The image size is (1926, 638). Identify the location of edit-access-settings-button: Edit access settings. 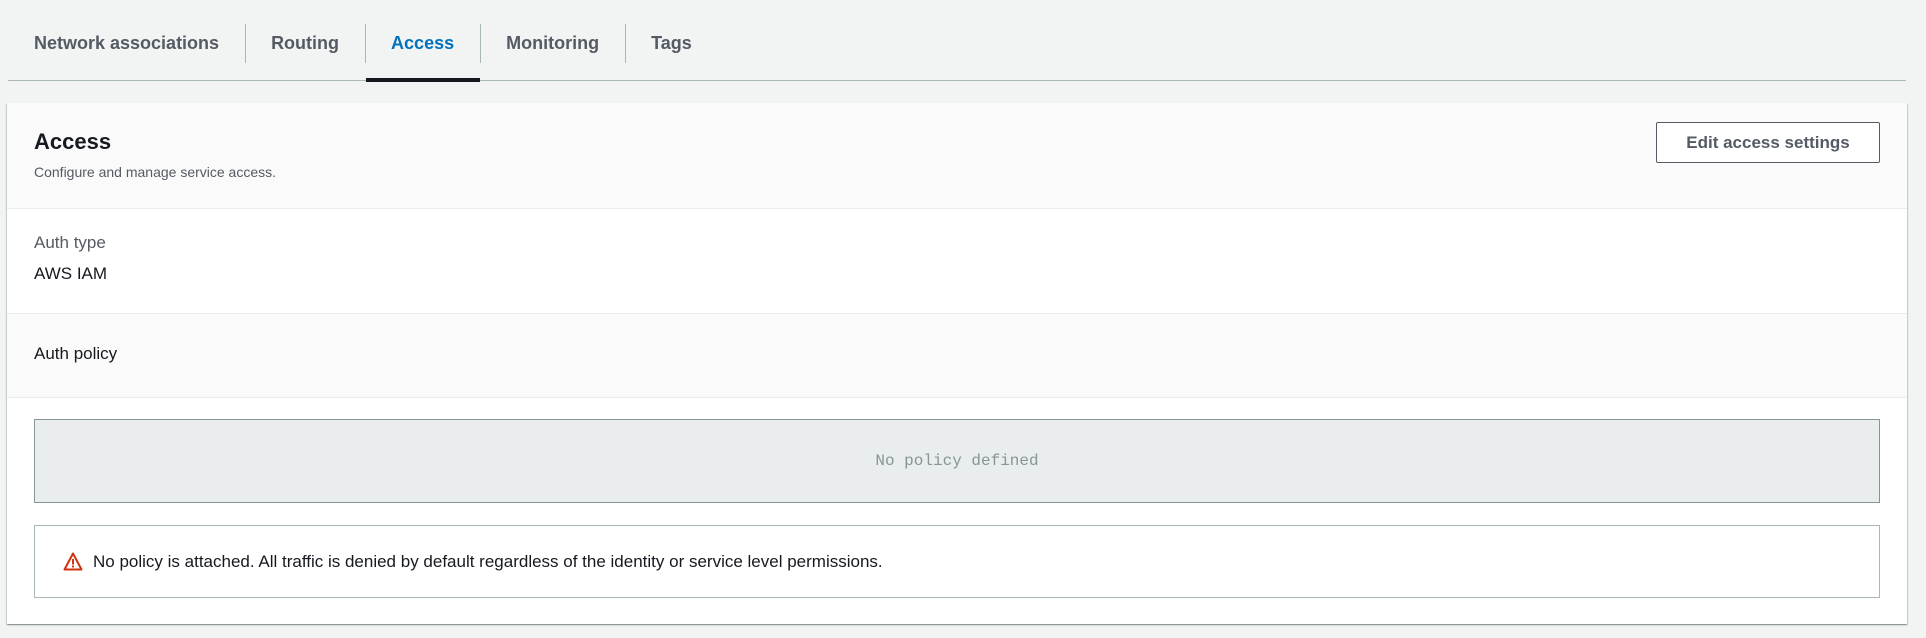
(1768, 142).